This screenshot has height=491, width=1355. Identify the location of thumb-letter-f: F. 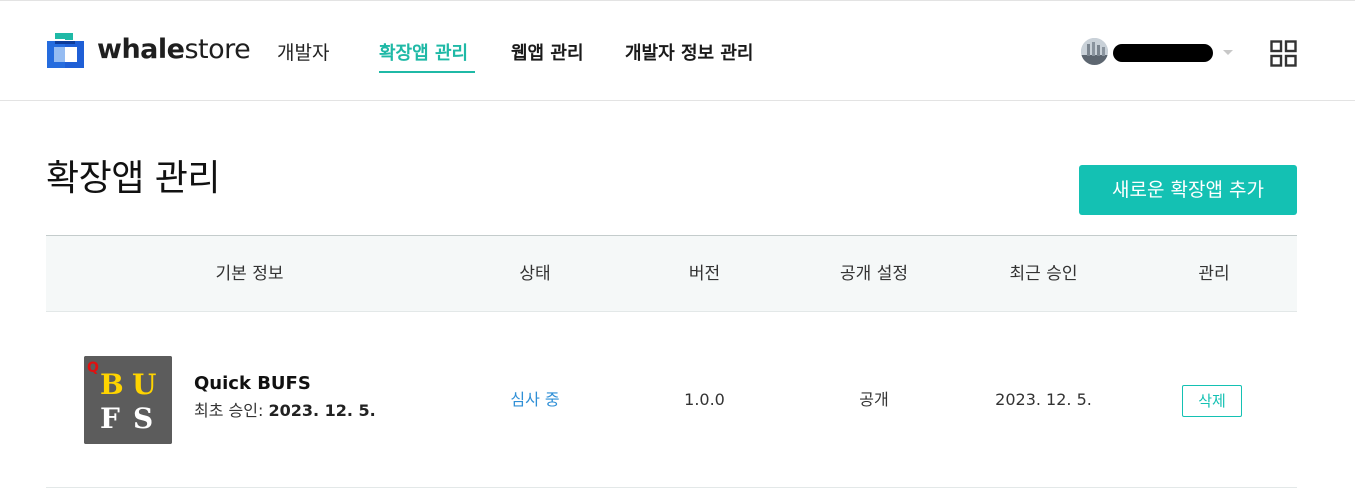
(110, 418).